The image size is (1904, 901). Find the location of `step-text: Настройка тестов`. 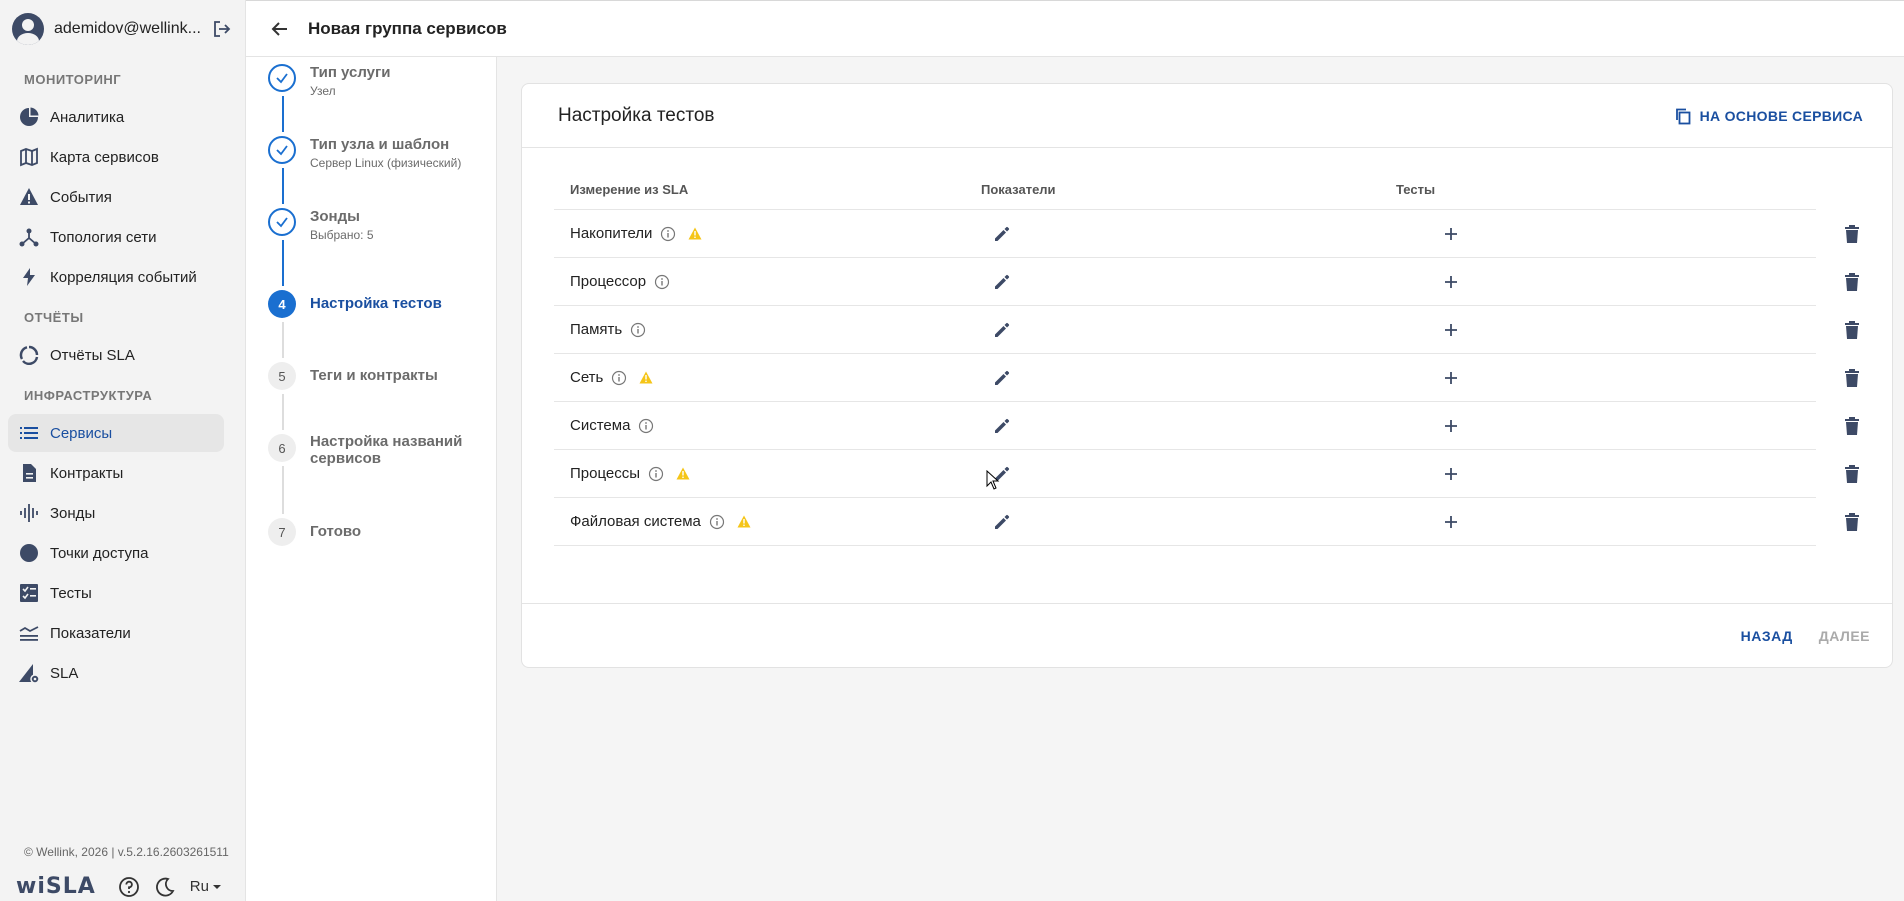

step-text: Настройка тестов is located at coordinates (376, 304).